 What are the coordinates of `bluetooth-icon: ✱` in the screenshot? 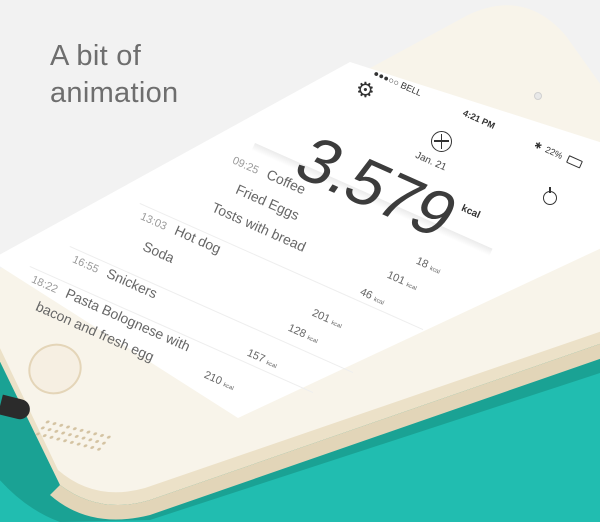 It's located at (538, 145).